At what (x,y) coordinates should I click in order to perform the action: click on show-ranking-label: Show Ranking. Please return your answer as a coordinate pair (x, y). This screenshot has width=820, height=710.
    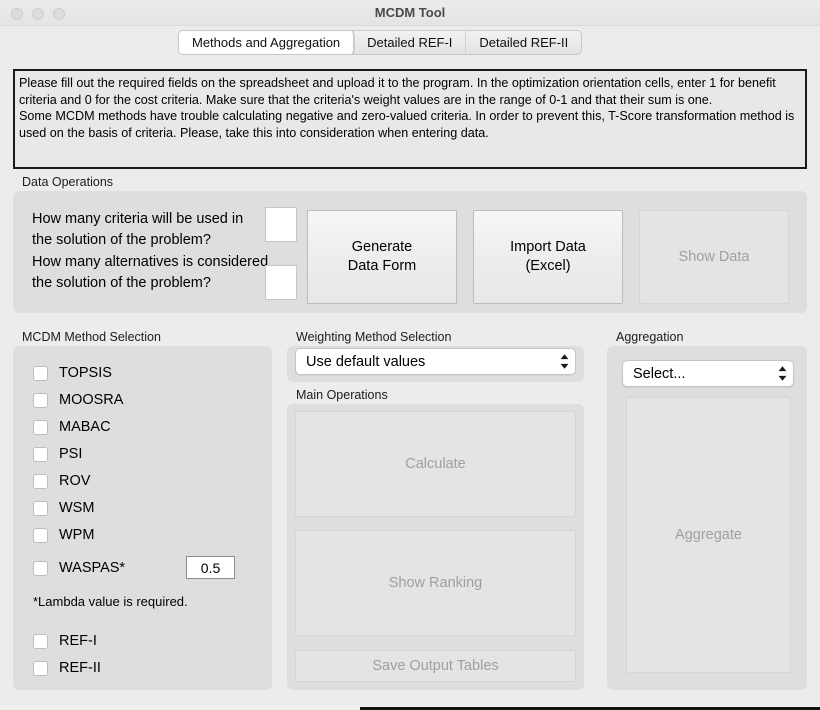
    Looking at the image, I should click on (435, 582).